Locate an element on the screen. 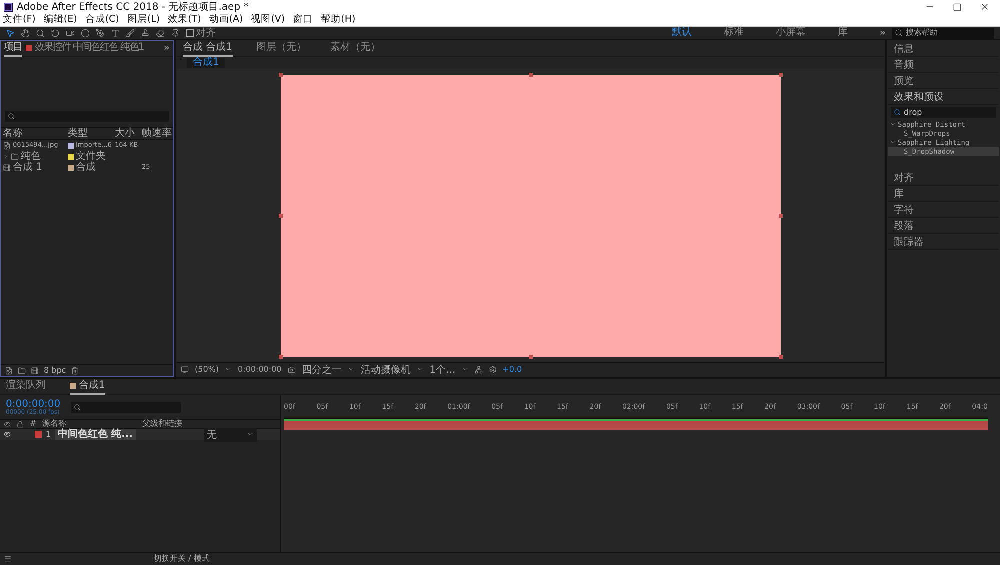 Image resolution: width=1000 pixels, height=565 pixels. panel-header: 跟踪器 is located at coordinates (943, 242).